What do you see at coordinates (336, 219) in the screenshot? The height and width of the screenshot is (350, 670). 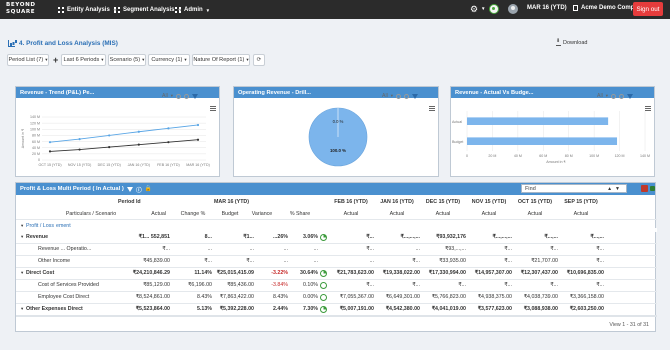 I see `divider` at bounding box center [336, 219].